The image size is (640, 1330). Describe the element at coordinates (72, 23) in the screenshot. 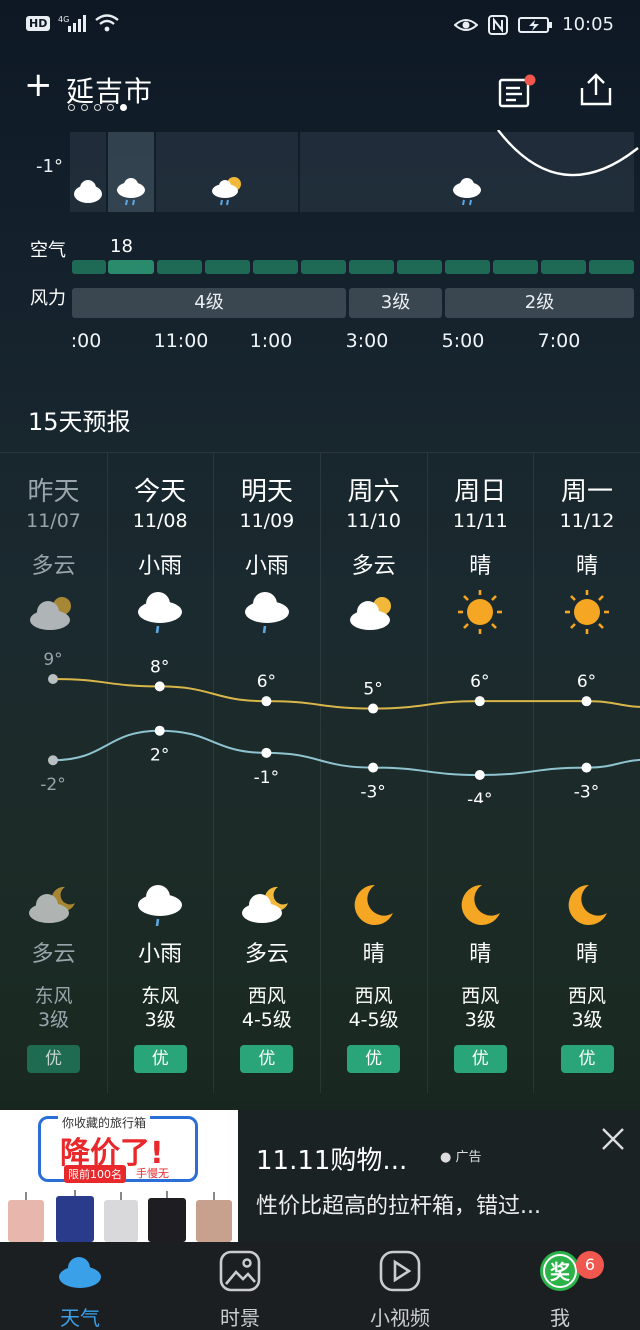

I see `signal-icon: 4G` at that location.